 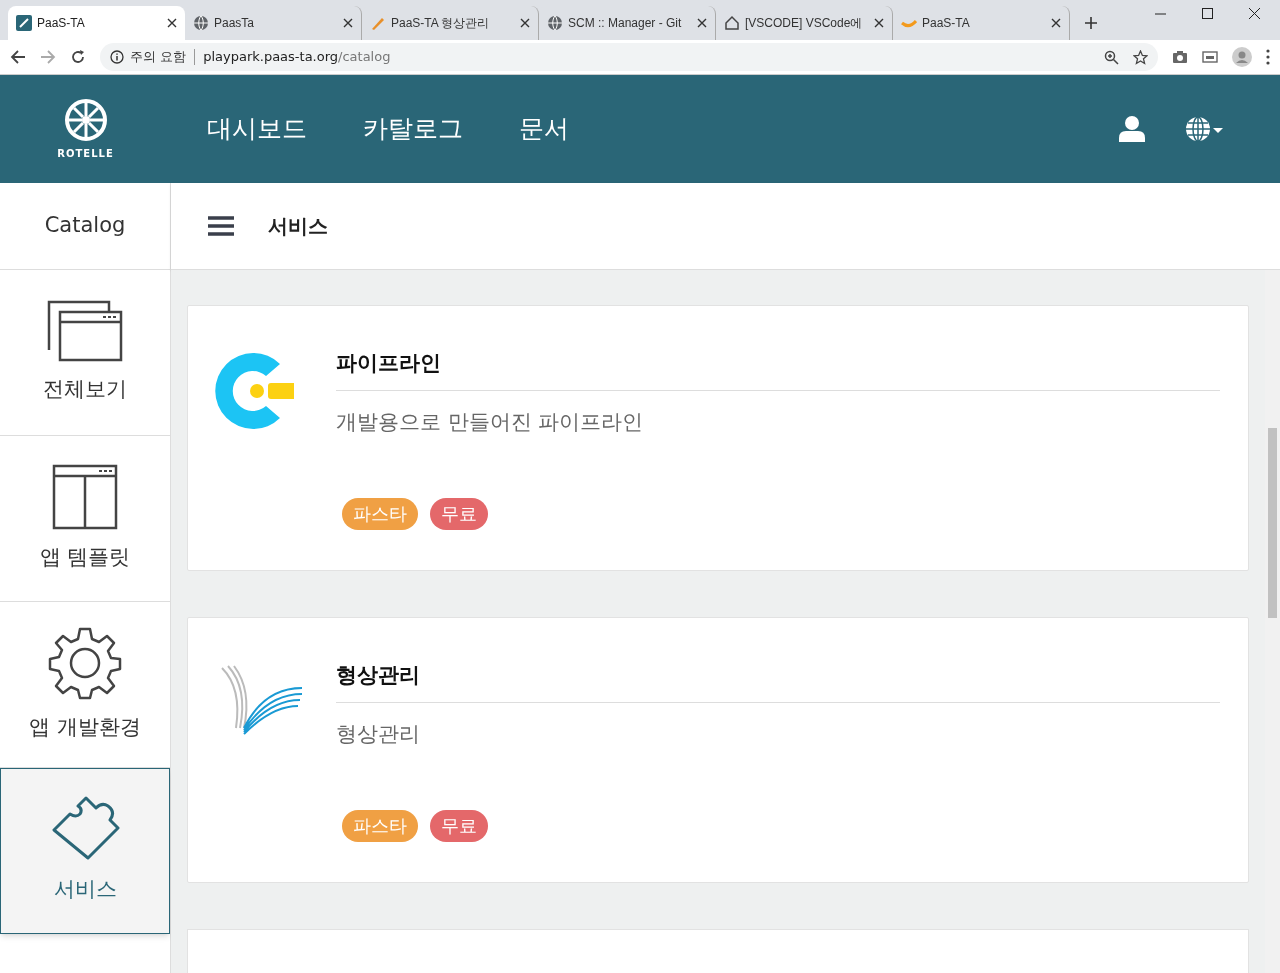 I want to click on address-bar: 주의 요함 playpark.paas-ta.org/catalog, so click(x=629, y=57).